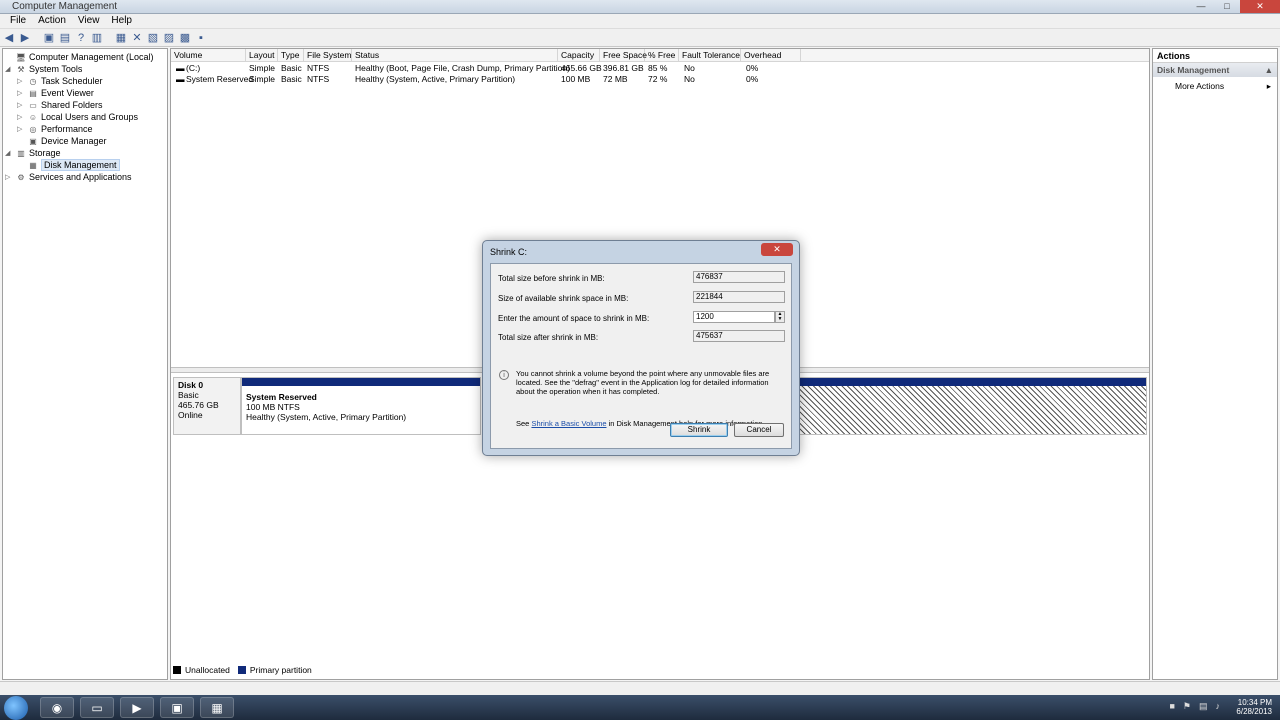  I want to click on tree-item-label: Computer Management (Local), so click(91, 57).